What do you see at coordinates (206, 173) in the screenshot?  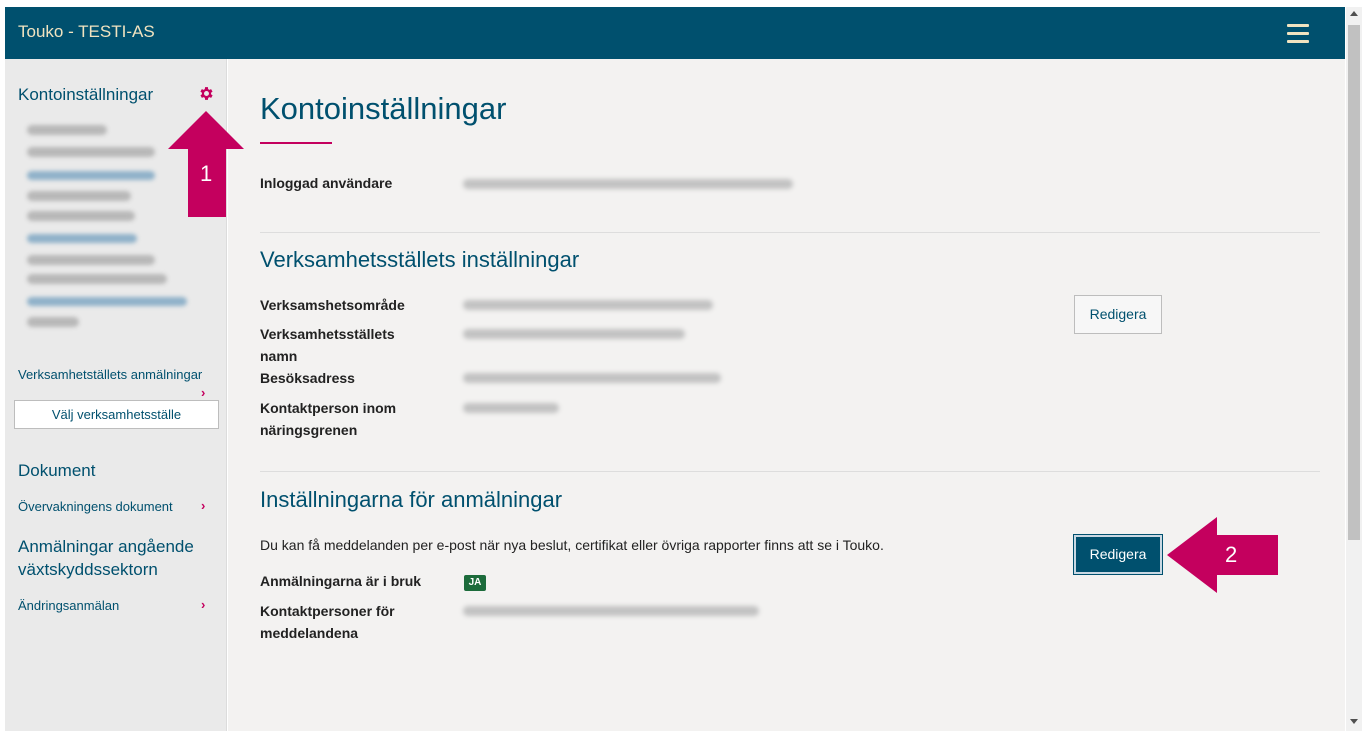 I see `annotation-number-1: 1` at bounding box center [206, 173].